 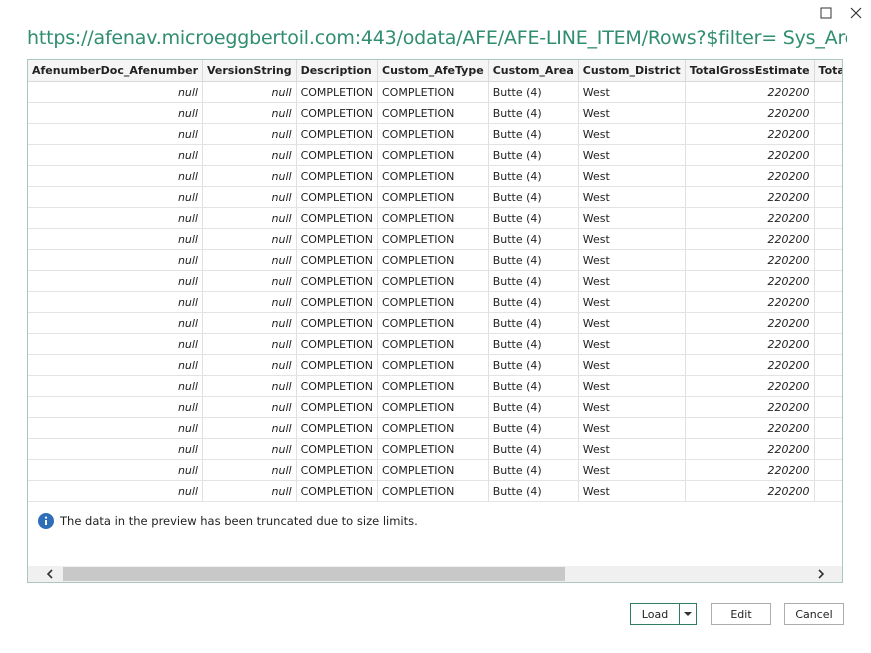 I want to click on edit-button: Edit, so click(x=741, y=614).